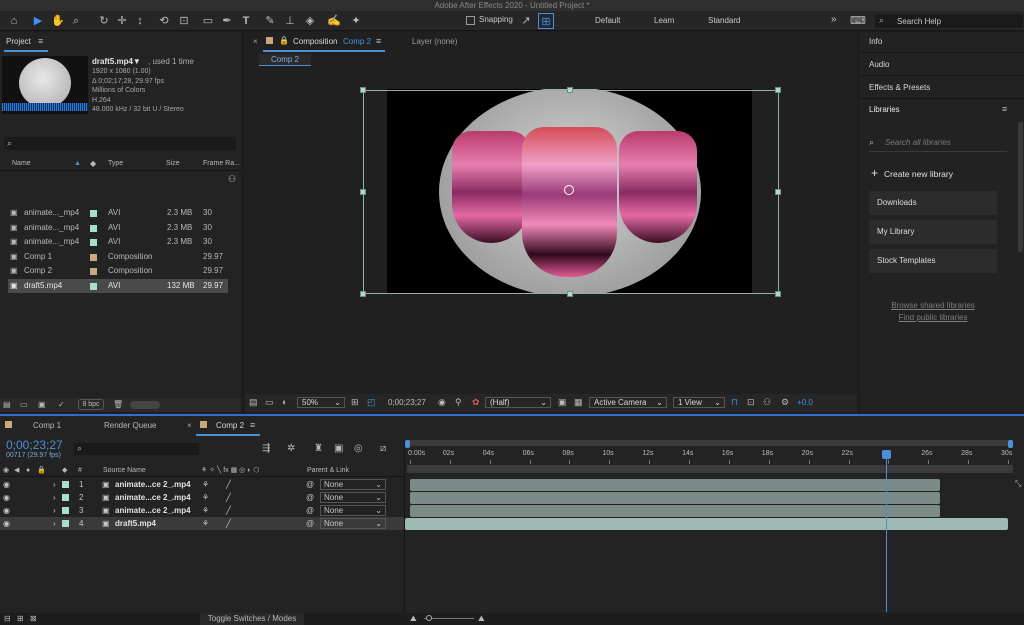 The height and width of the screenshot is (625, 1024). What do you see at coordinates (47, 425) in the screenshot?
I see `tab-comp-1: Comp 1` at bounding box center [47, 425].